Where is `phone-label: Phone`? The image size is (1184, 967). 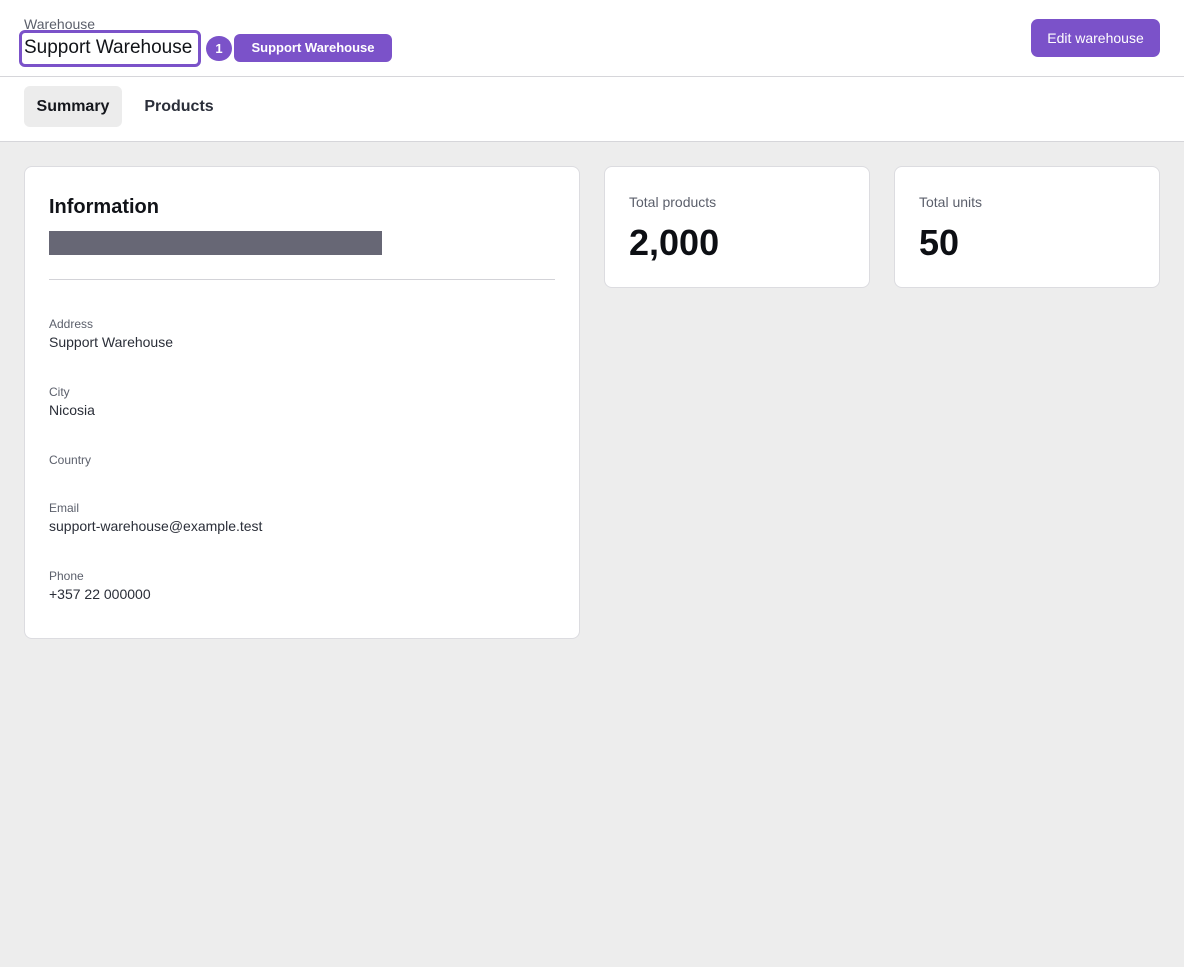 phone-label: Phone is located at coordinates (66, 576).